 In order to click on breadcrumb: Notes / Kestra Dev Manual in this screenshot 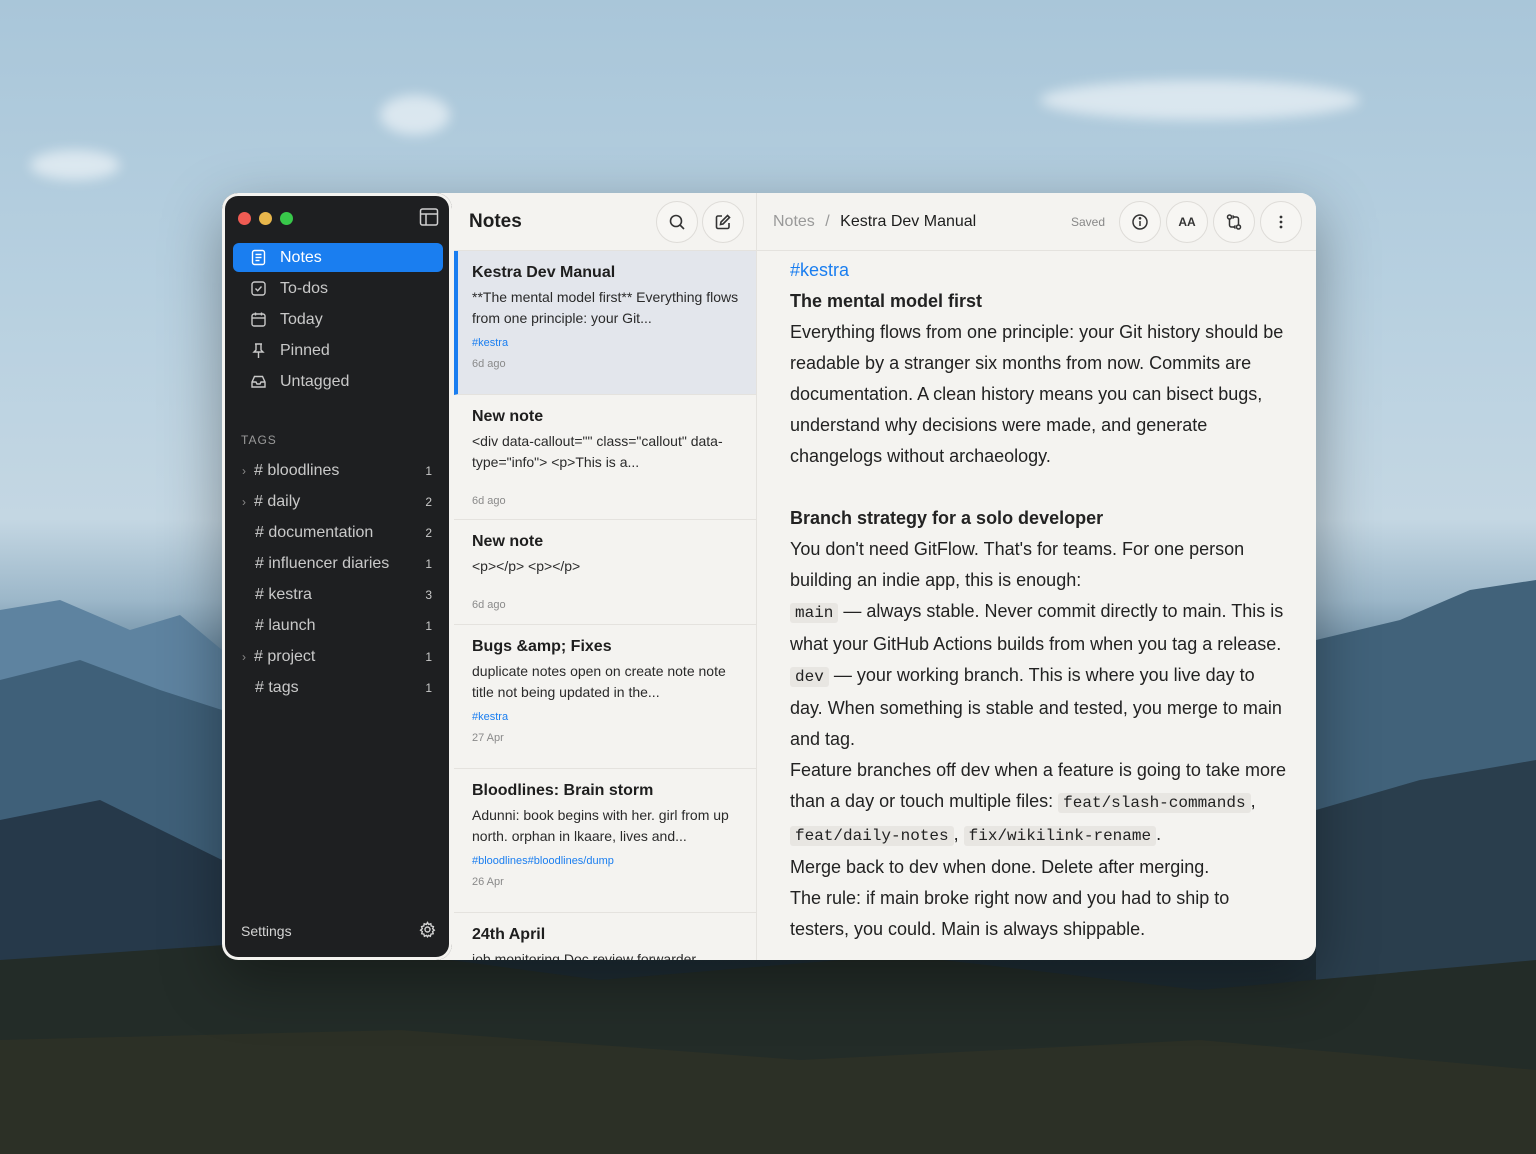, I will do `click(922, 222)`.